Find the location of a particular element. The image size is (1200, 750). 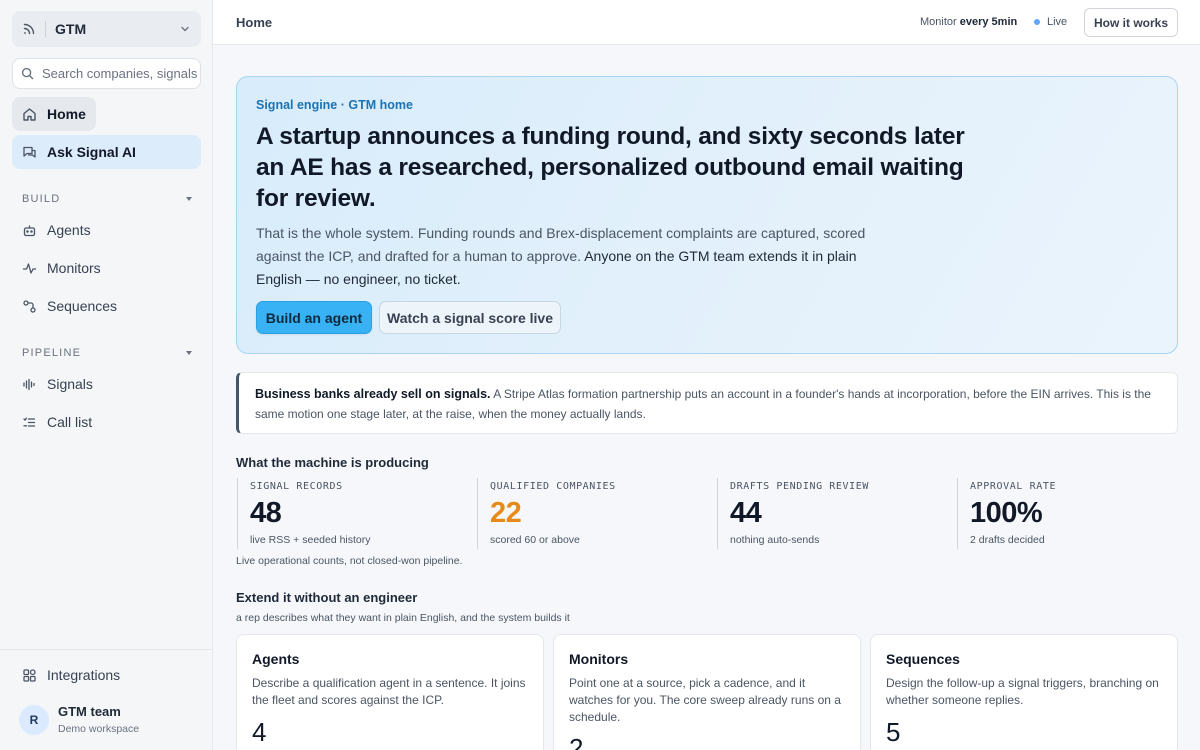

card-count: 2 is located at coordinates (576, 741).